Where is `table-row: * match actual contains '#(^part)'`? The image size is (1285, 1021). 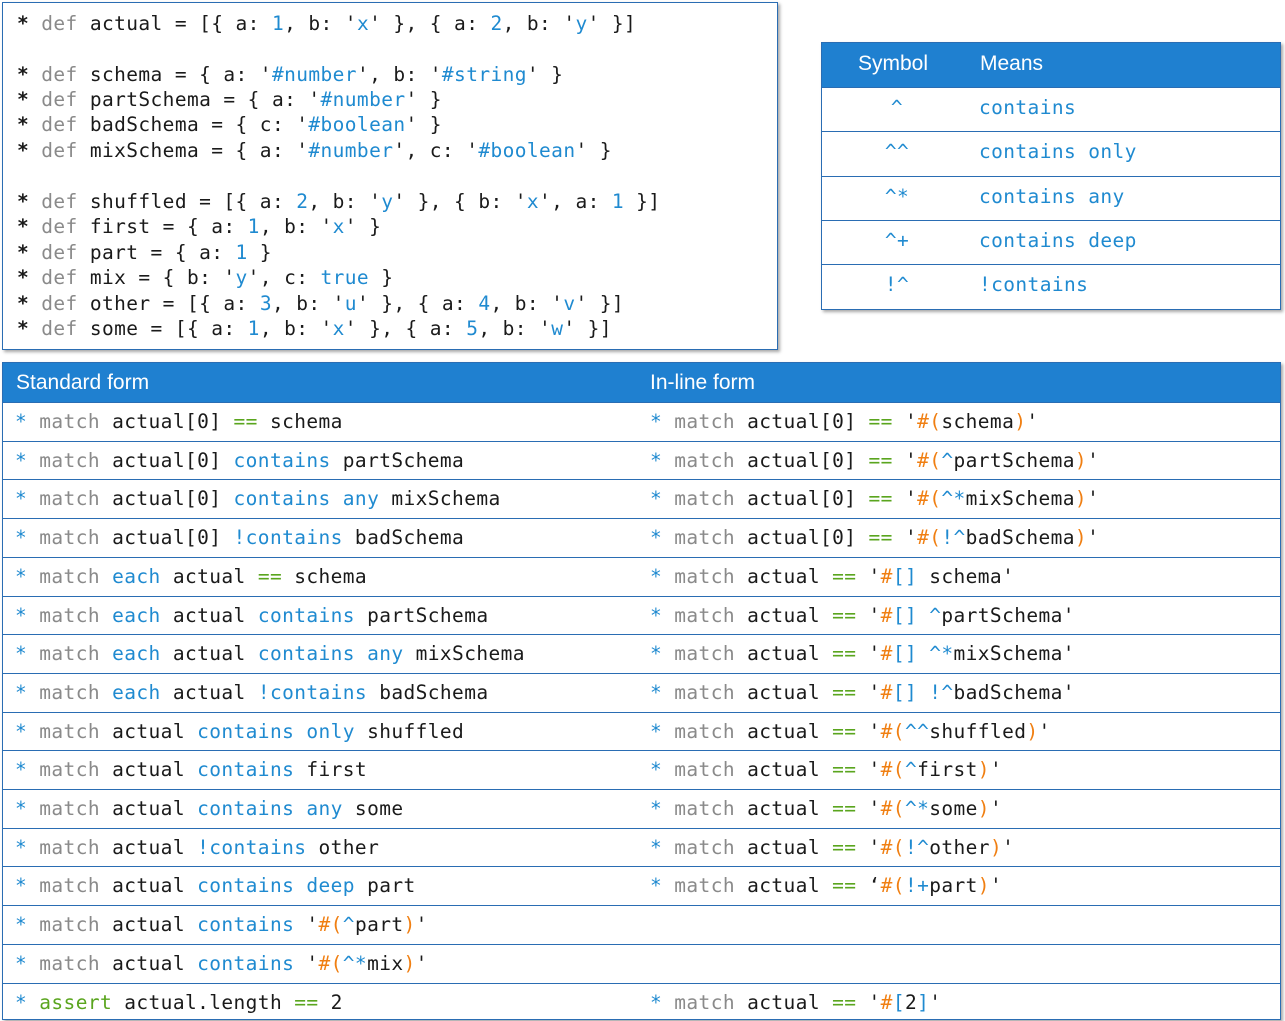
table-row: * match actual contains '#(^part)' is located at coordinates (641, 924).